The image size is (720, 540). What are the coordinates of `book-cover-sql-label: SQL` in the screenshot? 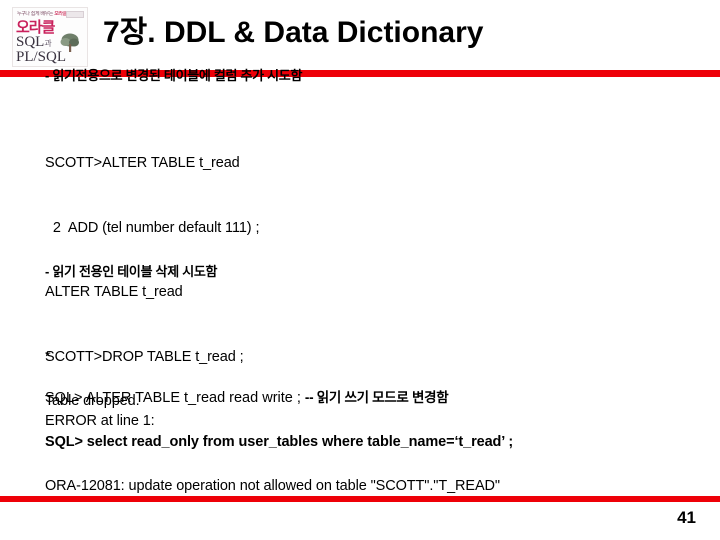 It's located at (30, 42).